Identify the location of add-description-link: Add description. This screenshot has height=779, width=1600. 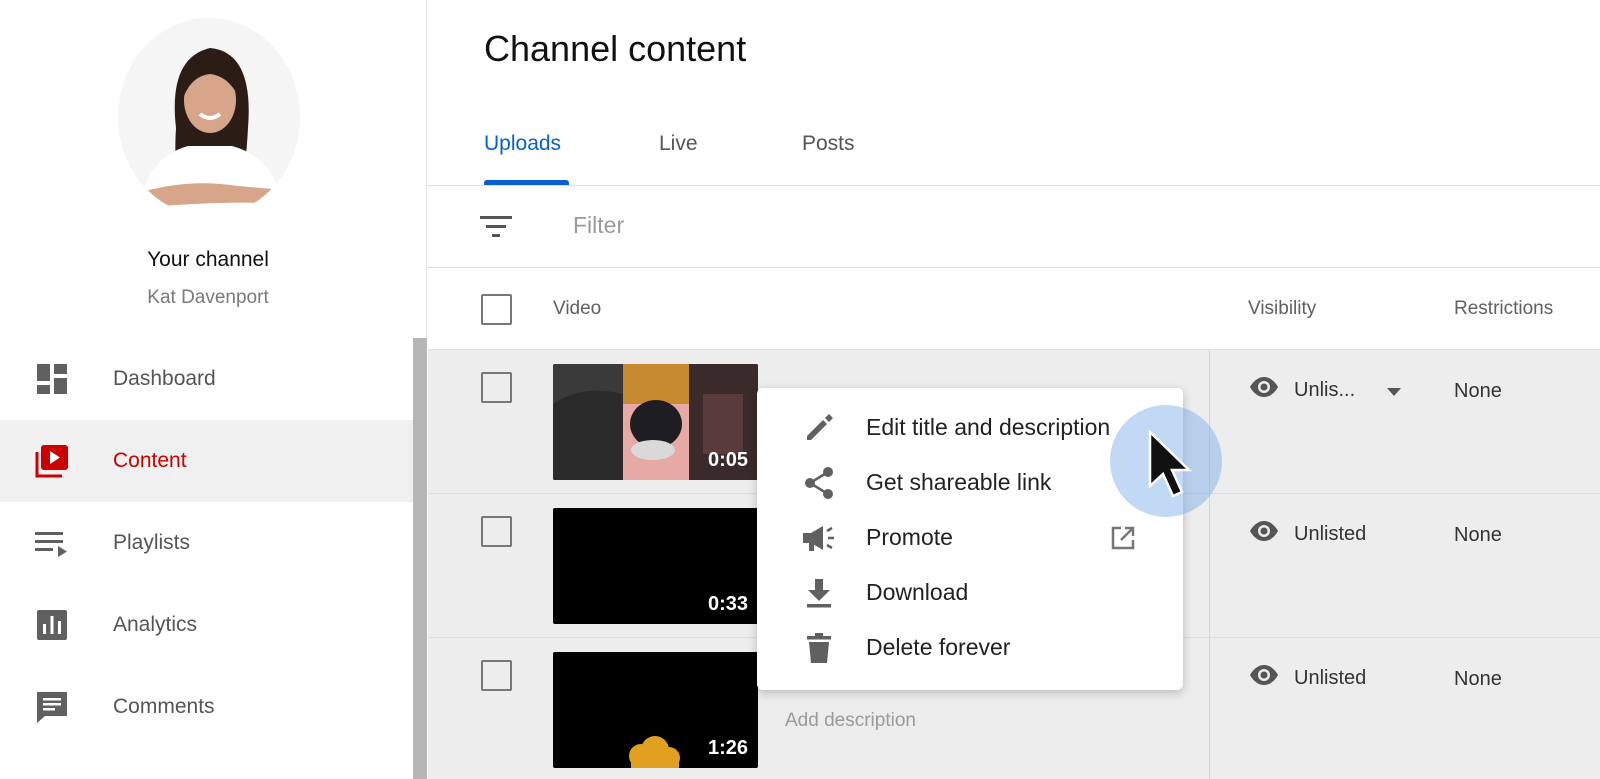
(850, 721).